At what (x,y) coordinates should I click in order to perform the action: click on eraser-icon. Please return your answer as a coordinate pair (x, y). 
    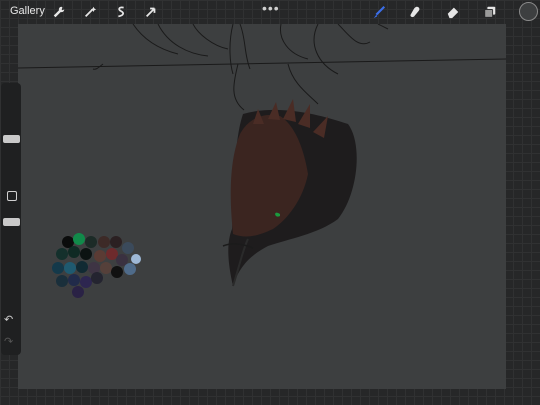
    Looking at the image, I should click on (453, 12).